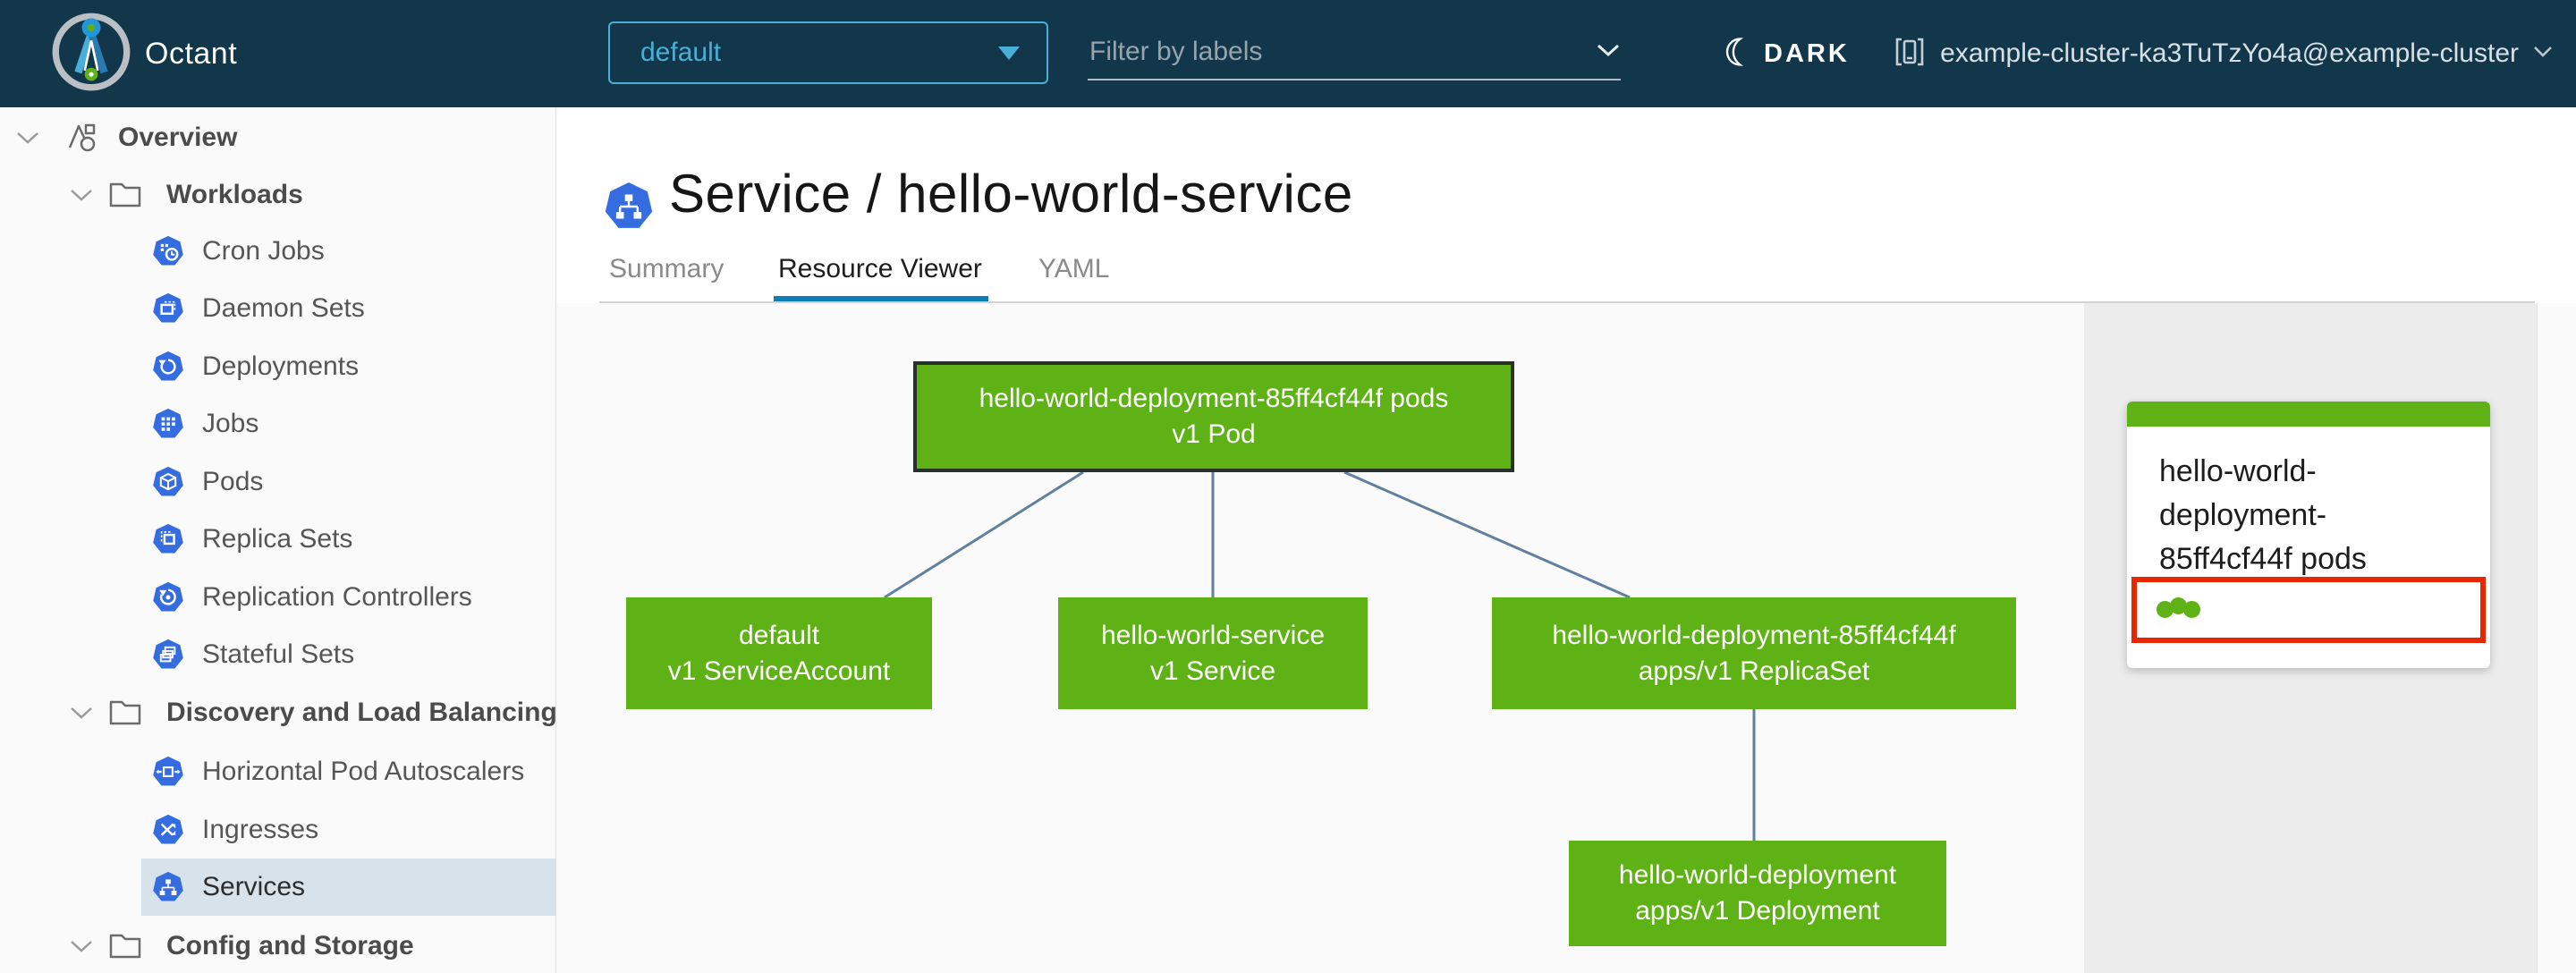 The height and width of the screenshot is (973, 2576). Describe the element at coordinates (1910, 54) in the screenshot. I see `cluster-icon` at that location.